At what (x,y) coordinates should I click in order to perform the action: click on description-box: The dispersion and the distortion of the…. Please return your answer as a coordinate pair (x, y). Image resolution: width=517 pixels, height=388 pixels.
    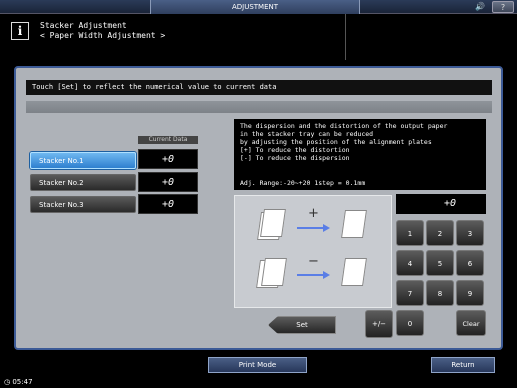
    Looking at the image, I should click on (360, 154).